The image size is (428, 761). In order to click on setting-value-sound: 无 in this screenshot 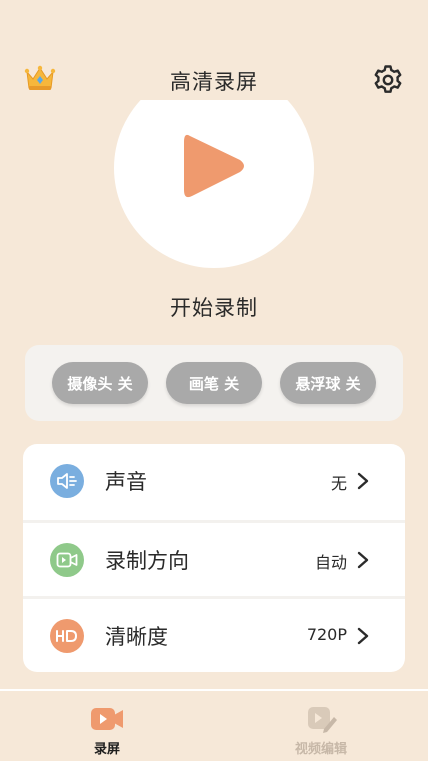, I will do `click(338, 483)`.